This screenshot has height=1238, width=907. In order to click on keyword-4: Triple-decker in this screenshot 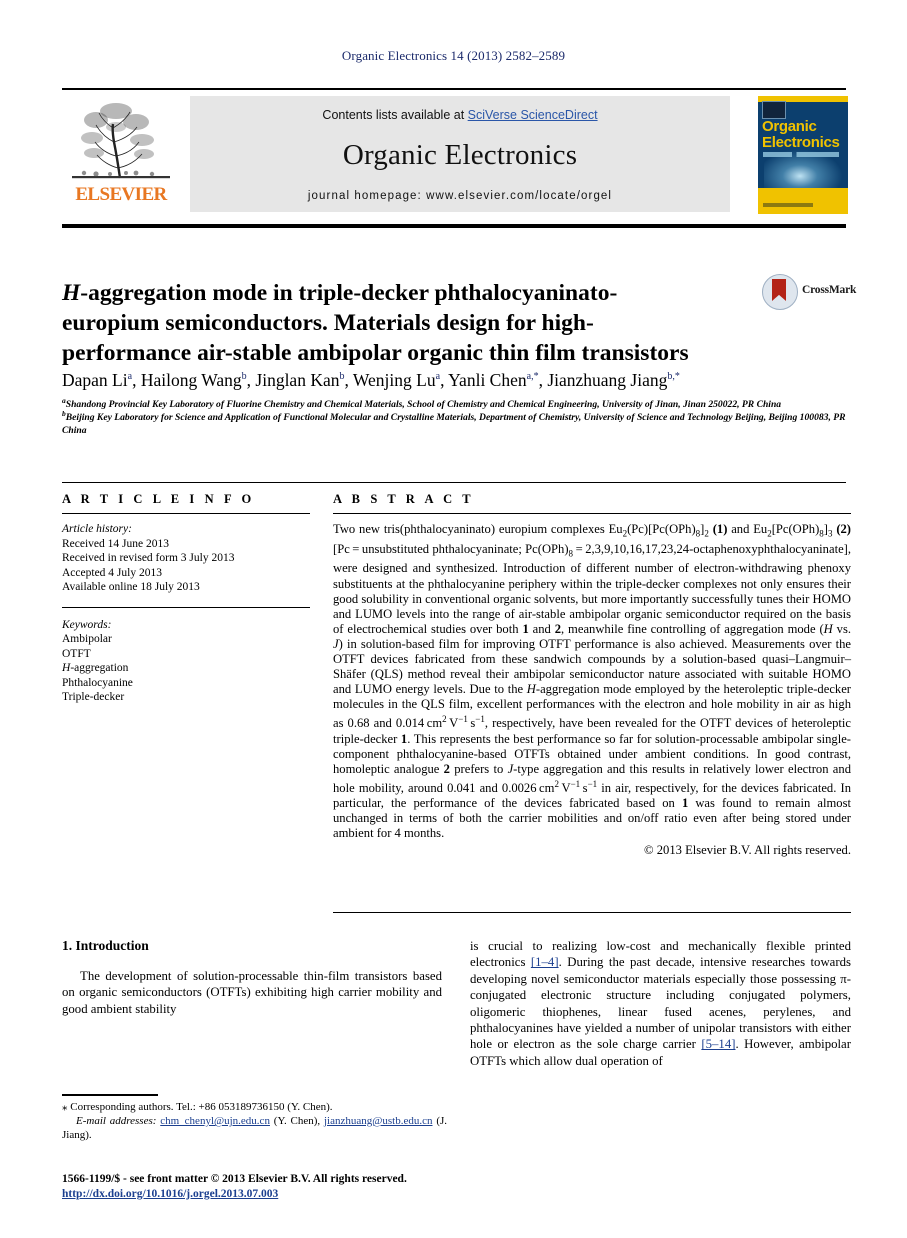, I will do `click(93, 697)`.